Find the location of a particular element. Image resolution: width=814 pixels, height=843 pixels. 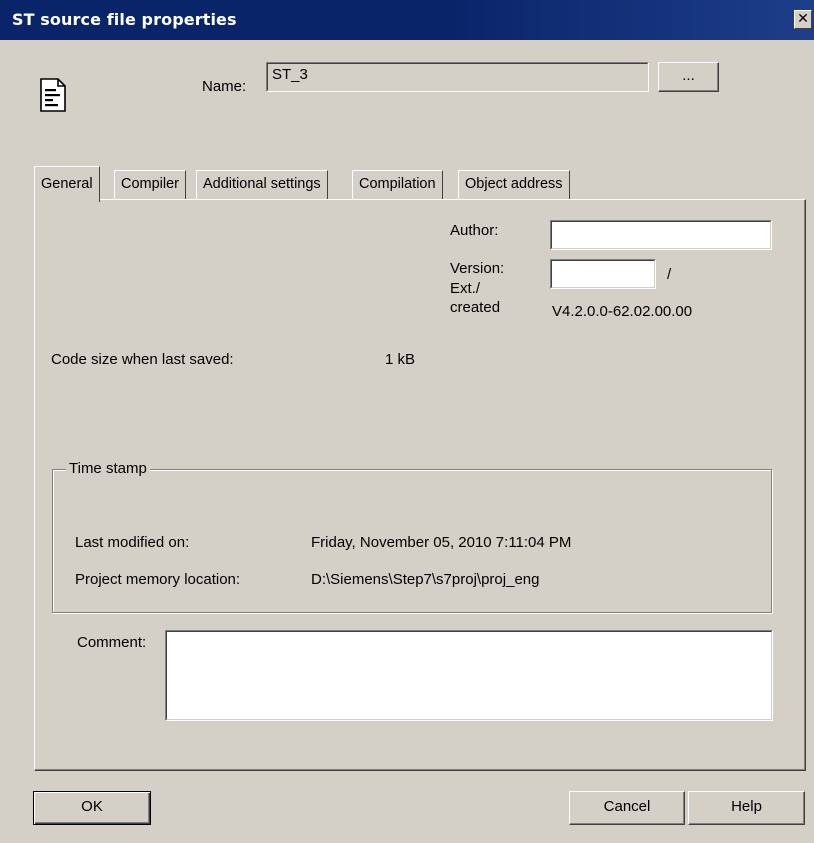

memory-location-value: D:\Siemens\Step7\s7proj\proj_eng is located at coordinates (425, 579).